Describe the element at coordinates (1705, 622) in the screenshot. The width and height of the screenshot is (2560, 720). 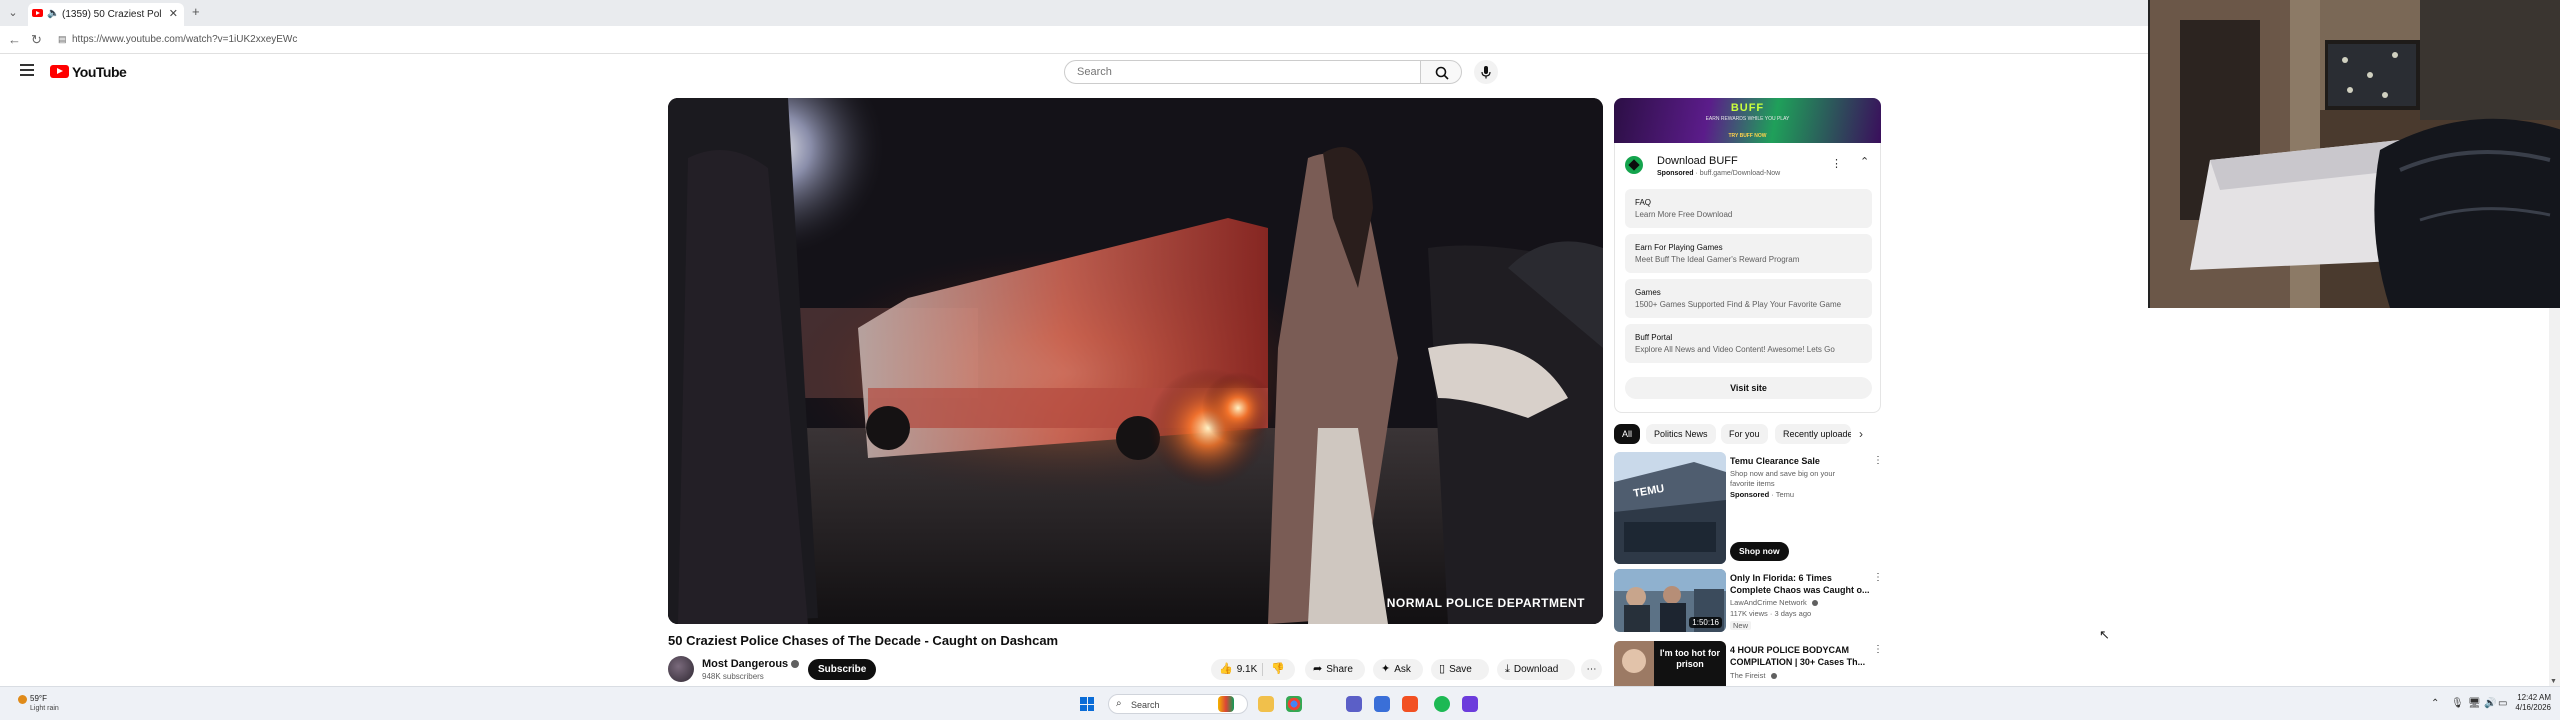
I see `video-duration: 1:50:16` at that location.